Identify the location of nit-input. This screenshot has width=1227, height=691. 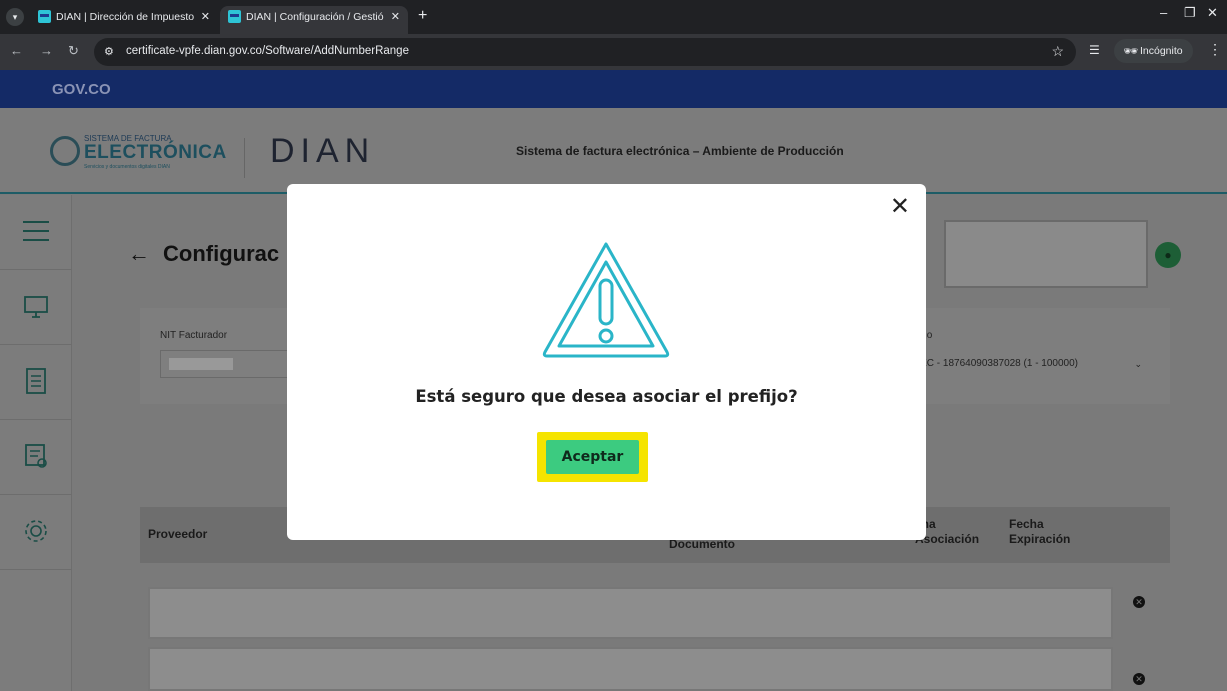
(230, 364).